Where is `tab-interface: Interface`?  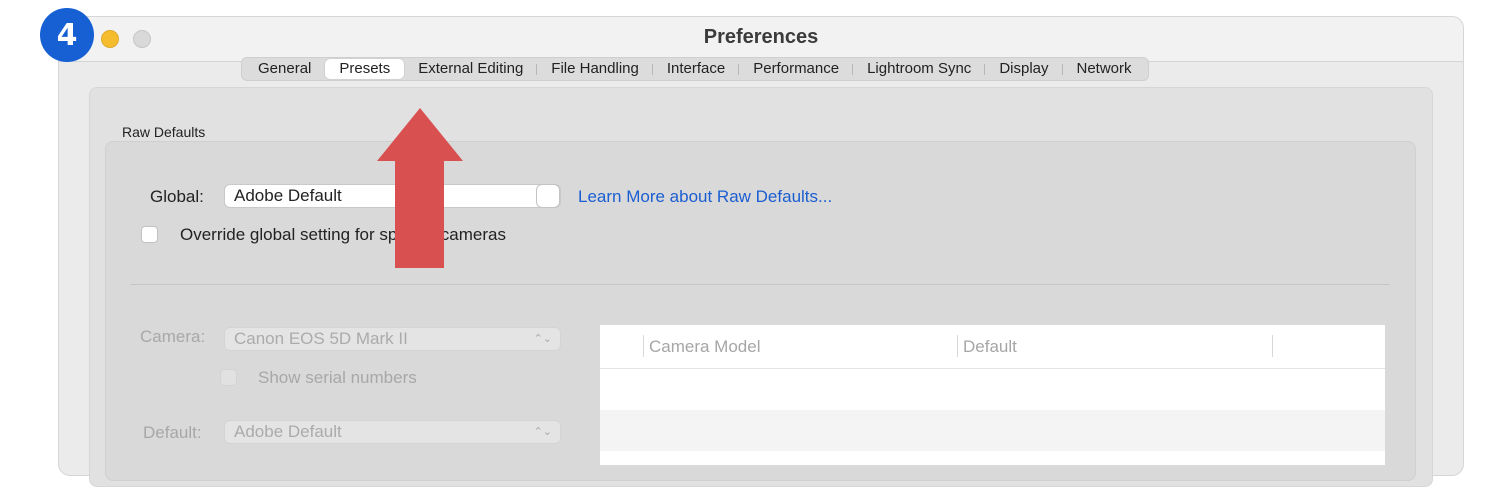
tab-interface: Interface is located at coordinates (695, 69).